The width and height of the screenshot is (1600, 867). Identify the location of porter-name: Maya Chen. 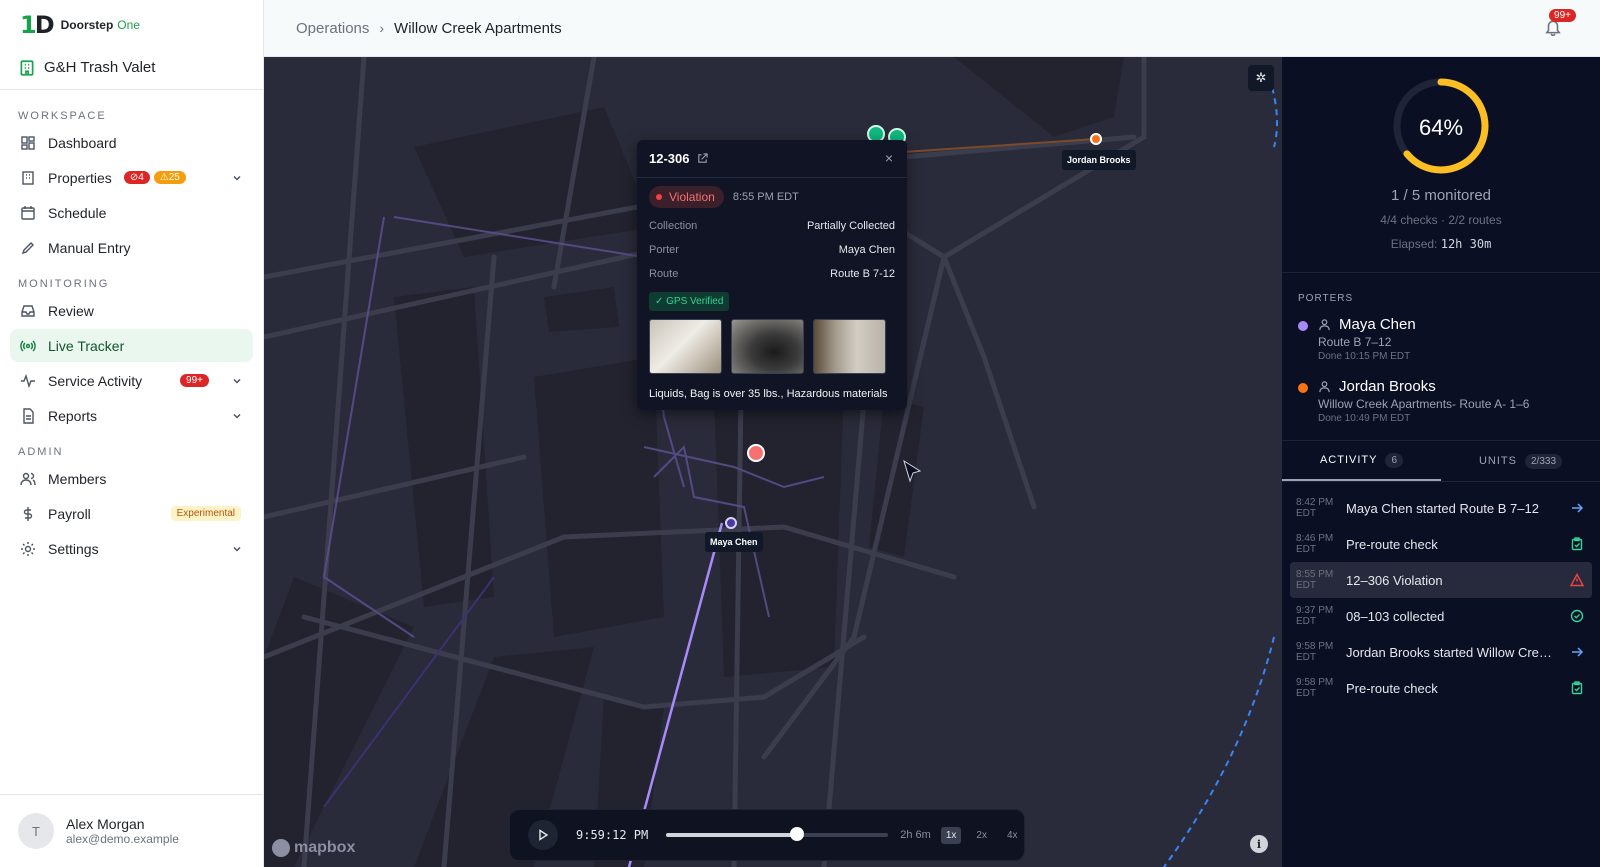
(1377, 324).